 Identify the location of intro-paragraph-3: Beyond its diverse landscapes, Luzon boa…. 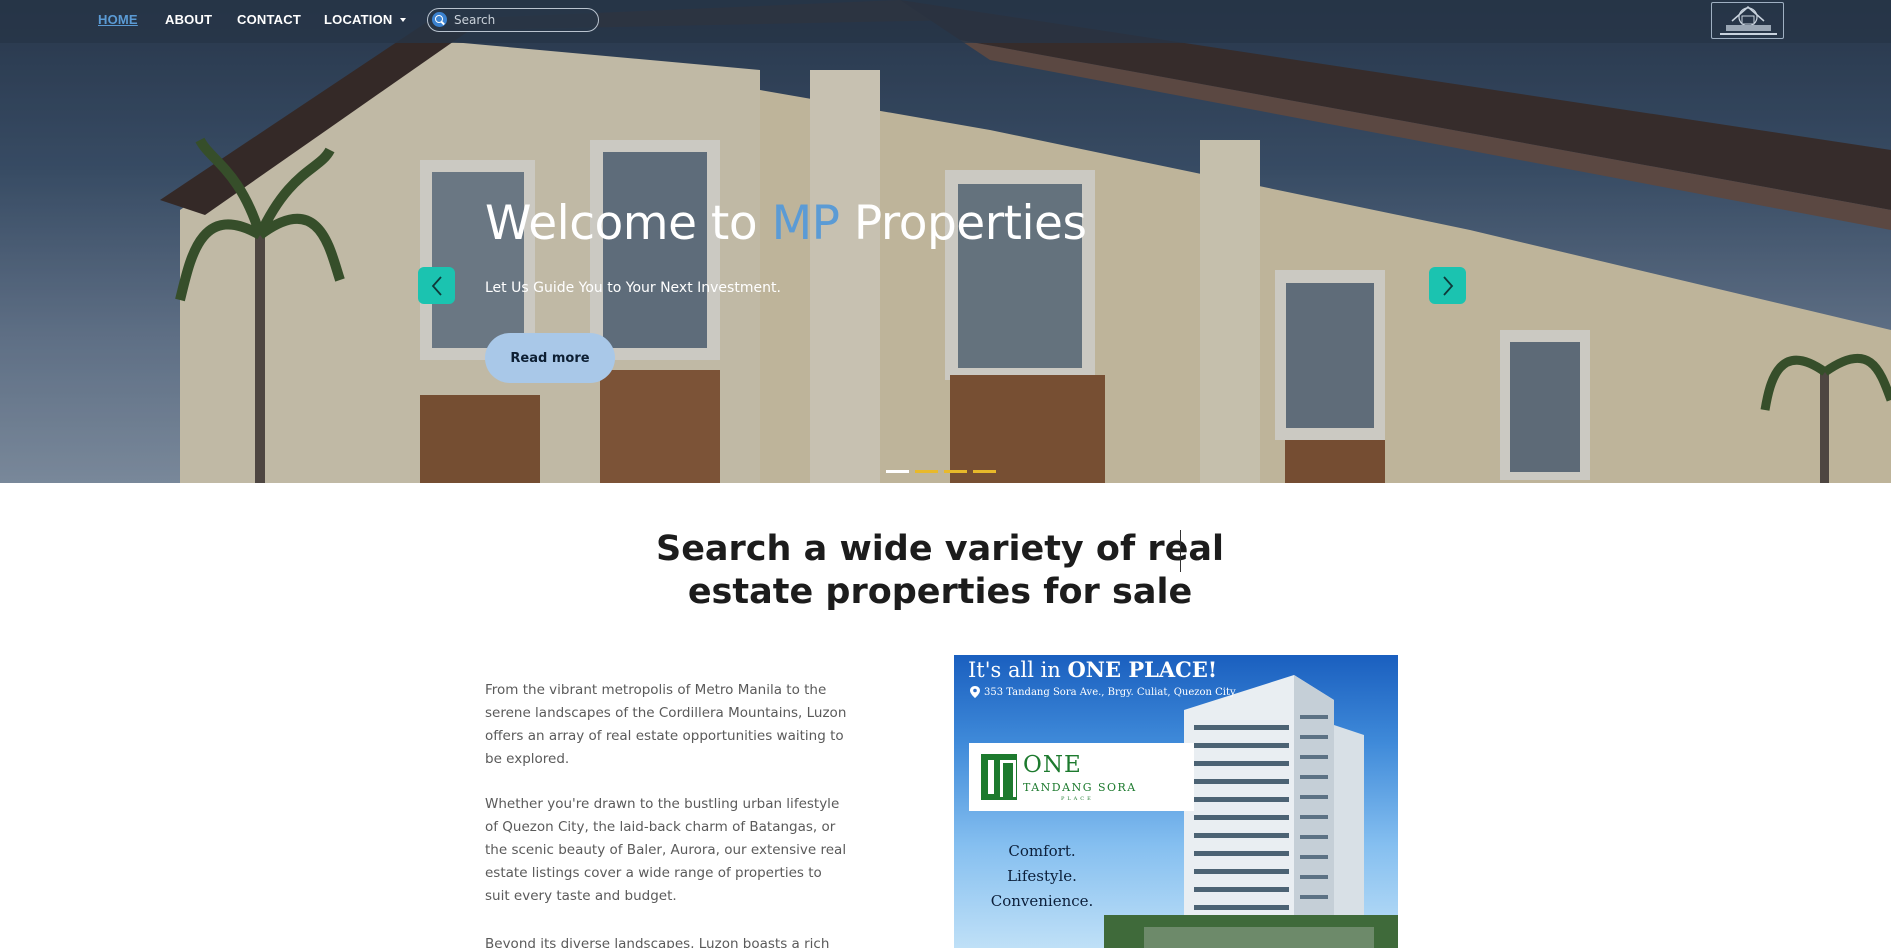
(657, 942).